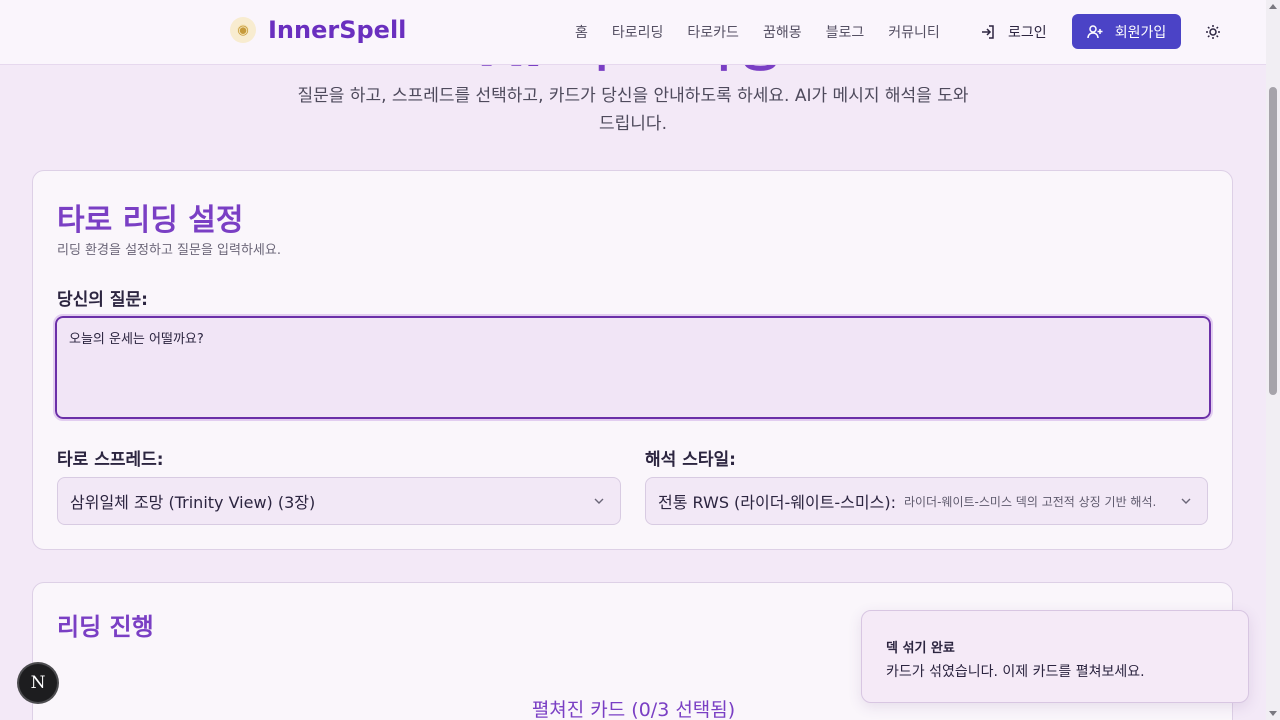 The height and width of the screenshot is (720, 1280). Describe the element at coordinates (1094, 31) in the screenshot. I see `user-plus-icon` at that location.